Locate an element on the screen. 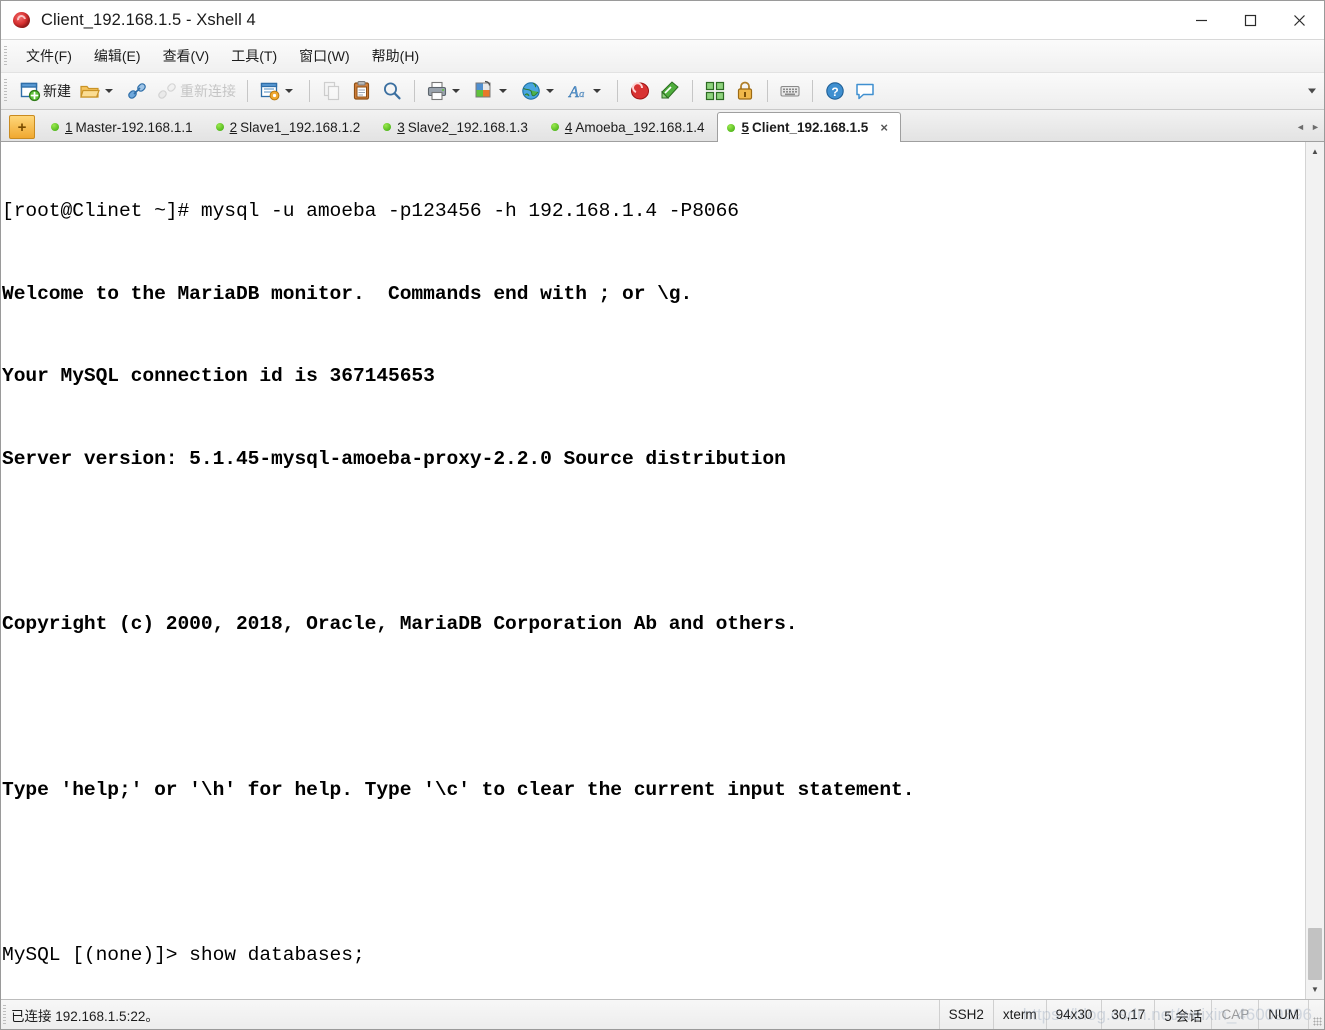  arrange-windows-button is located at coordinates (715, 91).